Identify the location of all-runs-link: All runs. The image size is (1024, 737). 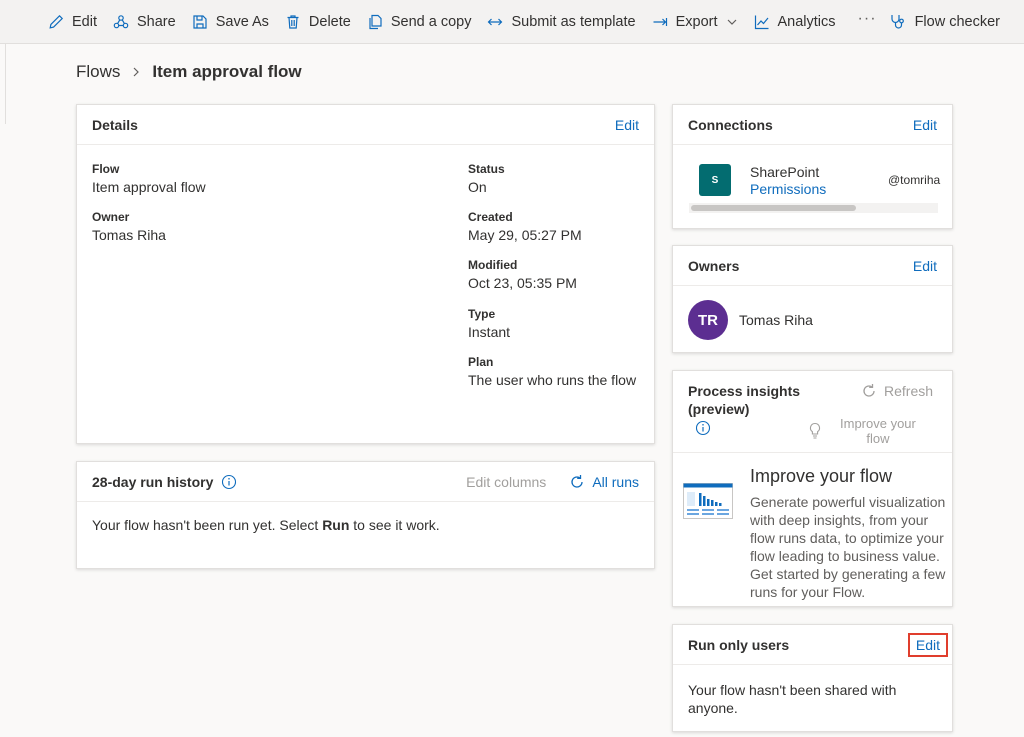
(615, 482).